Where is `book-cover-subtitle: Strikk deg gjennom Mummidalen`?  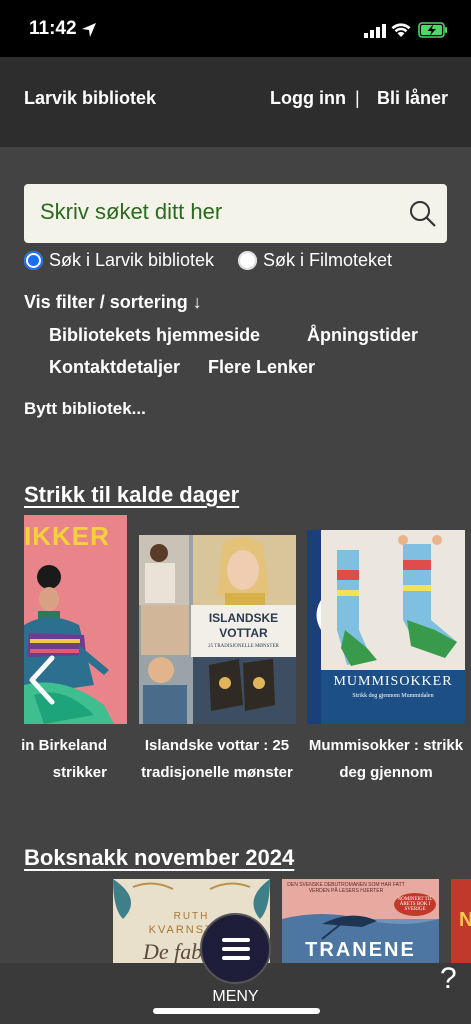
book-cover-subtitle: Strikk deg gjennom Mummidalen is located at coordinates (393, 696).